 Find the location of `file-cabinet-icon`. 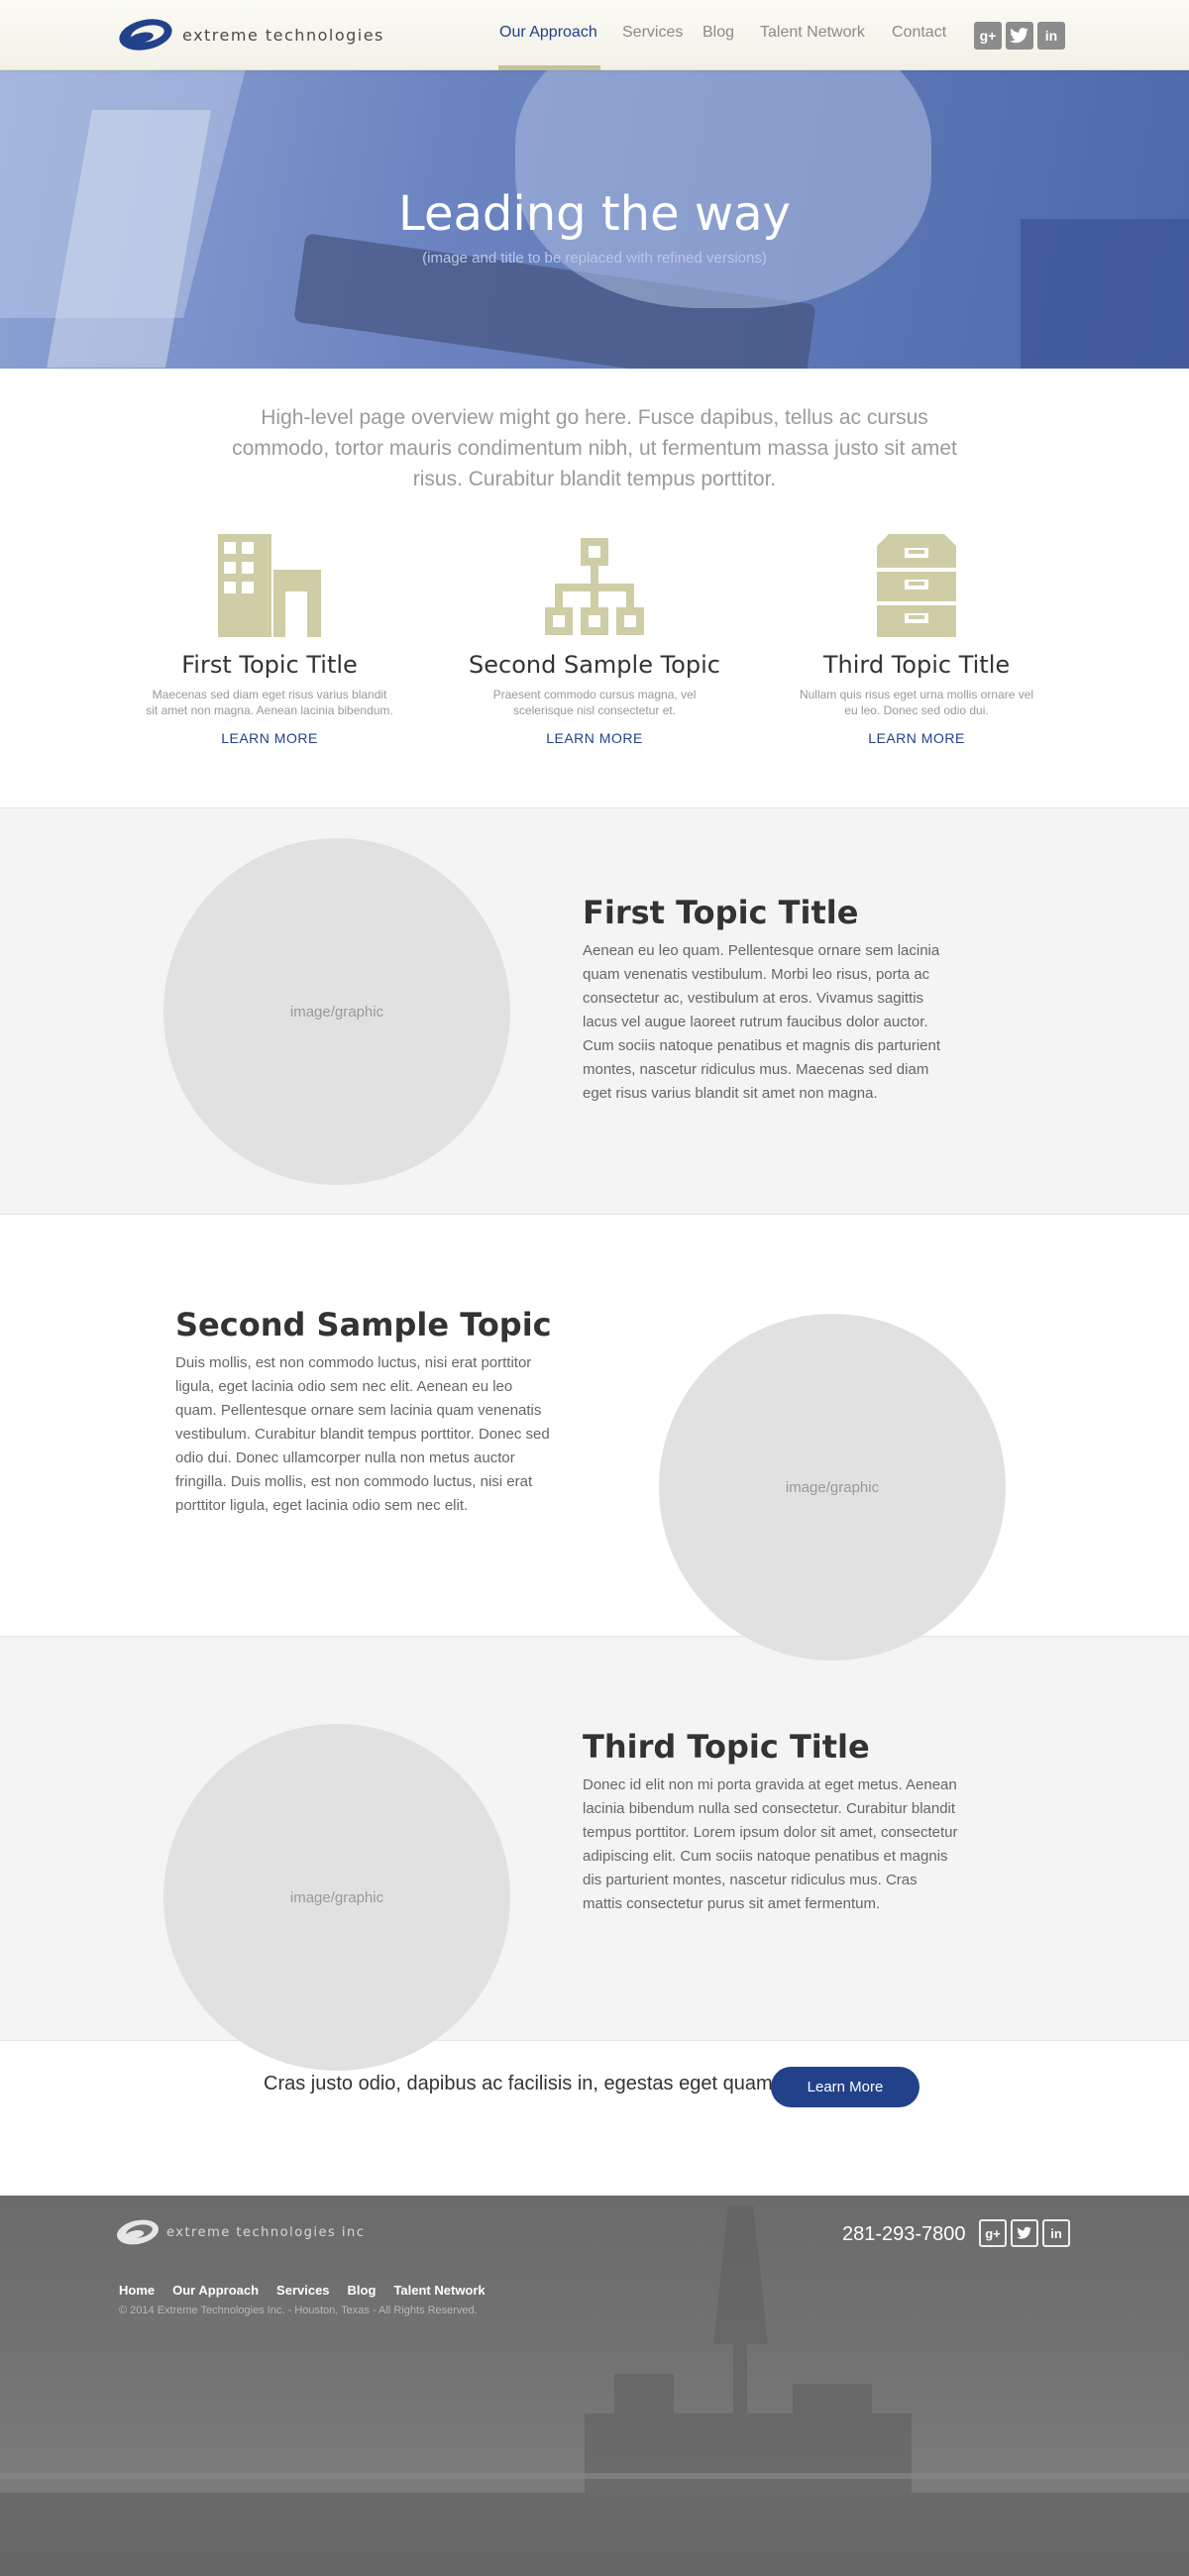

file-cabinet-icon is located at coordinates (917, 583).